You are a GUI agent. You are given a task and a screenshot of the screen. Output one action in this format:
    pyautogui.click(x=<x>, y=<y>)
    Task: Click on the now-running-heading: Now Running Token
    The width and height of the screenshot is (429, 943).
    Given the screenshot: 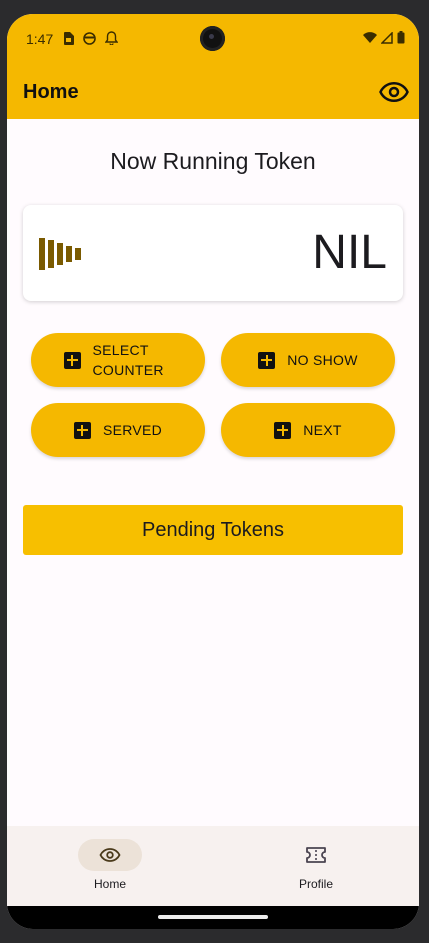 What is the action you would take?
    pyautogui.click(x=213, y=161)
    